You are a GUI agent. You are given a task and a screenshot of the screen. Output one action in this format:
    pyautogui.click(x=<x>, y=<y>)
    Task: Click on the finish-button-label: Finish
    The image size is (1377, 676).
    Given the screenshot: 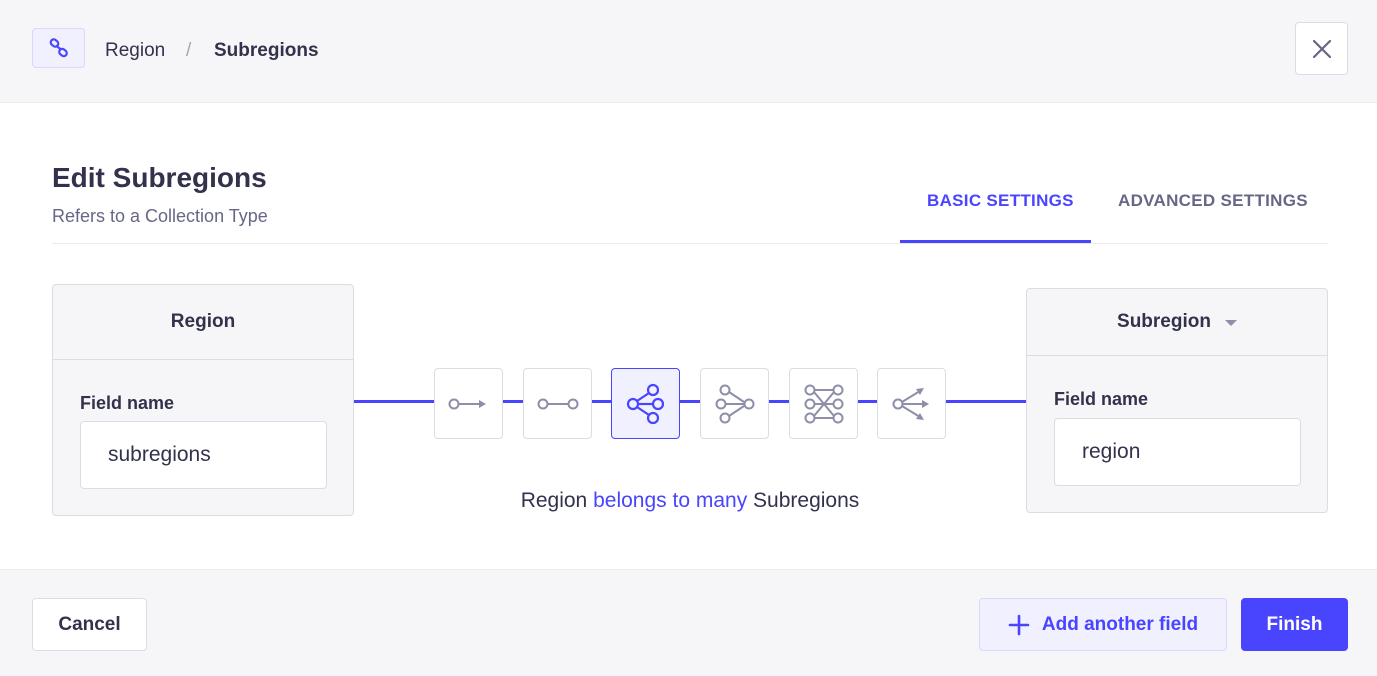 What is the action you would take?
    pyautogui.click(x=1294, y=624)
    